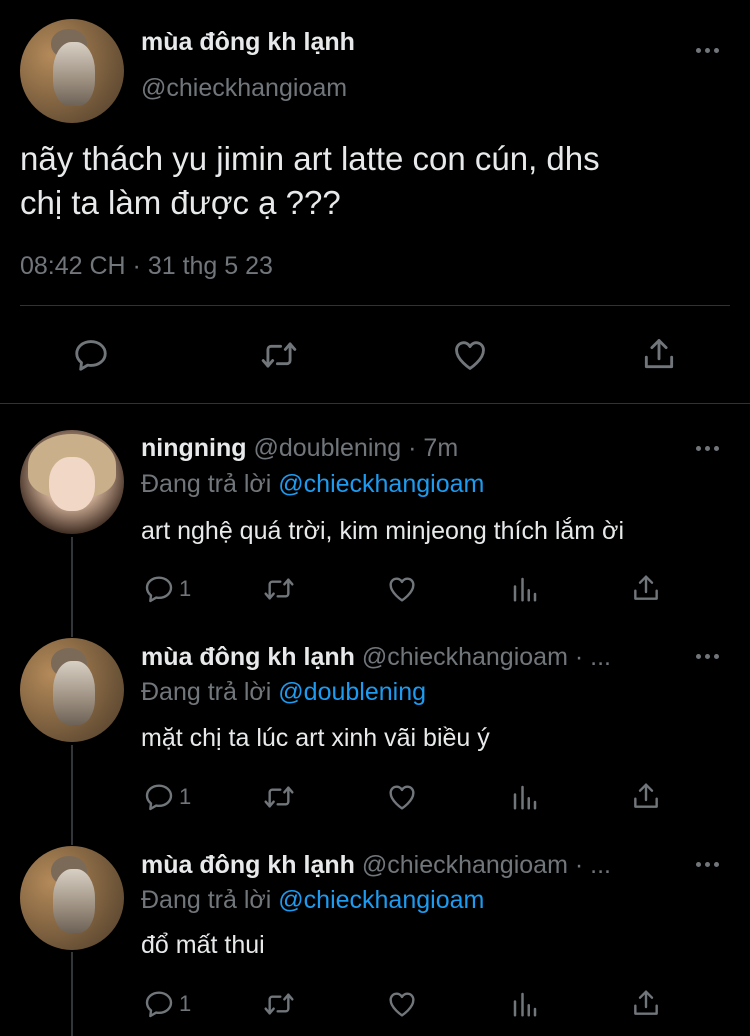 Image resolution: width=750 pixels, height=1036 pixels. What do you see at coordinates (375, 305) in the screenshot?
I see `main-divider-top` at bounding box center [375, 305].